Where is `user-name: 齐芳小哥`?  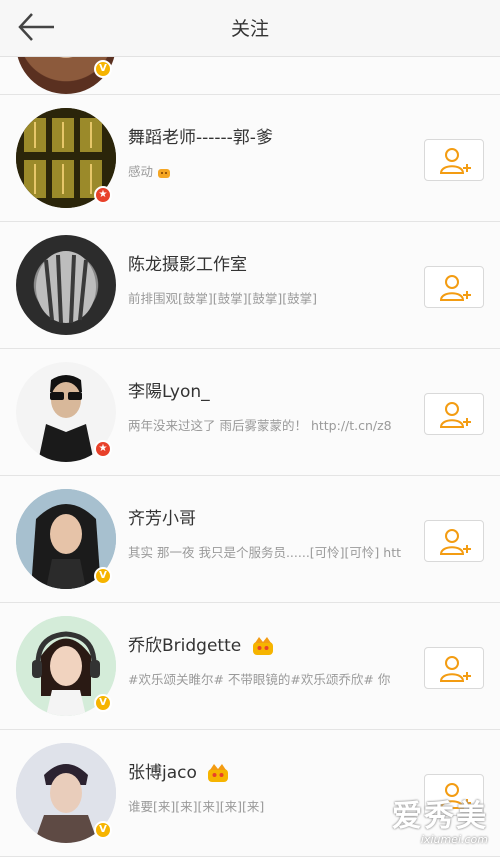
user-name: 齐芳小哥 is located at coordinates (162, 519).